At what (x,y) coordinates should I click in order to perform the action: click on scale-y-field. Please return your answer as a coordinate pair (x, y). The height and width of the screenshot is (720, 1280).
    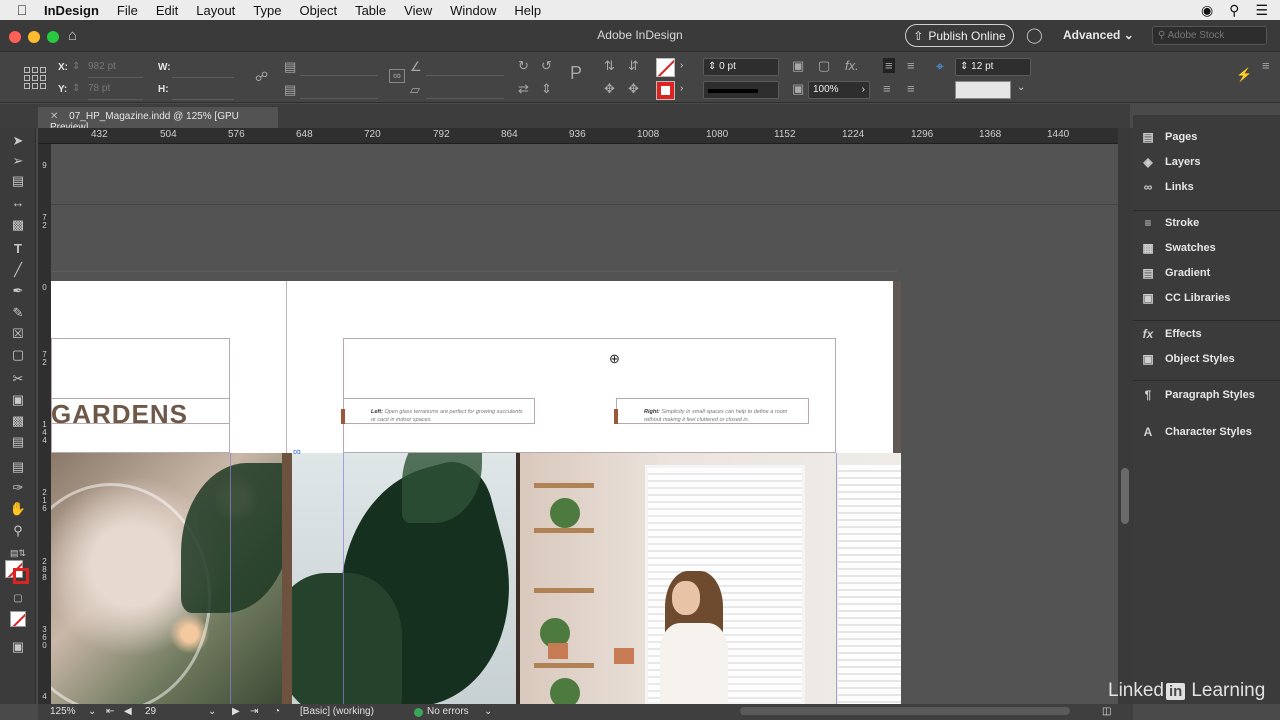
    Looking at the image, I should click on (339, 90).